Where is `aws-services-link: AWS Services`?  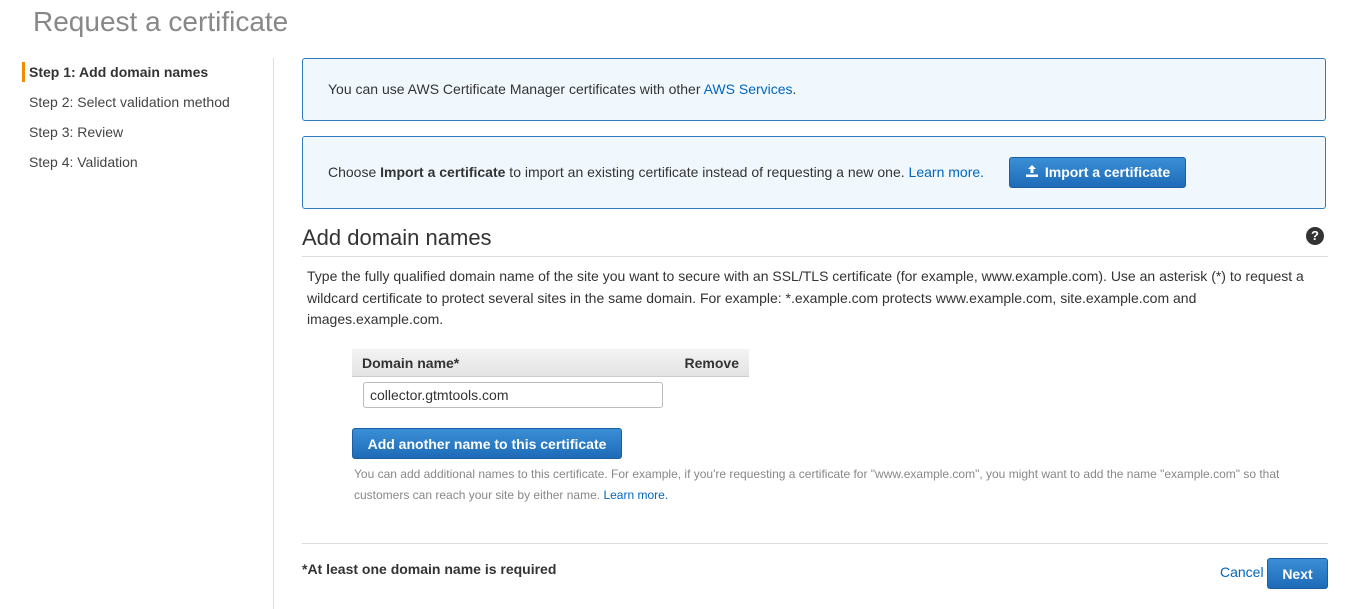 aws-services-link: AWS Services is located at coordinates (748, 89).